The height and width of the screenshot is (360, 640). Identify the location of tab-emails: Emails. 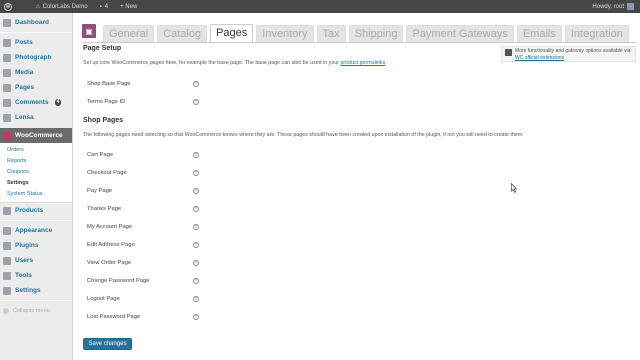
(539, 33).